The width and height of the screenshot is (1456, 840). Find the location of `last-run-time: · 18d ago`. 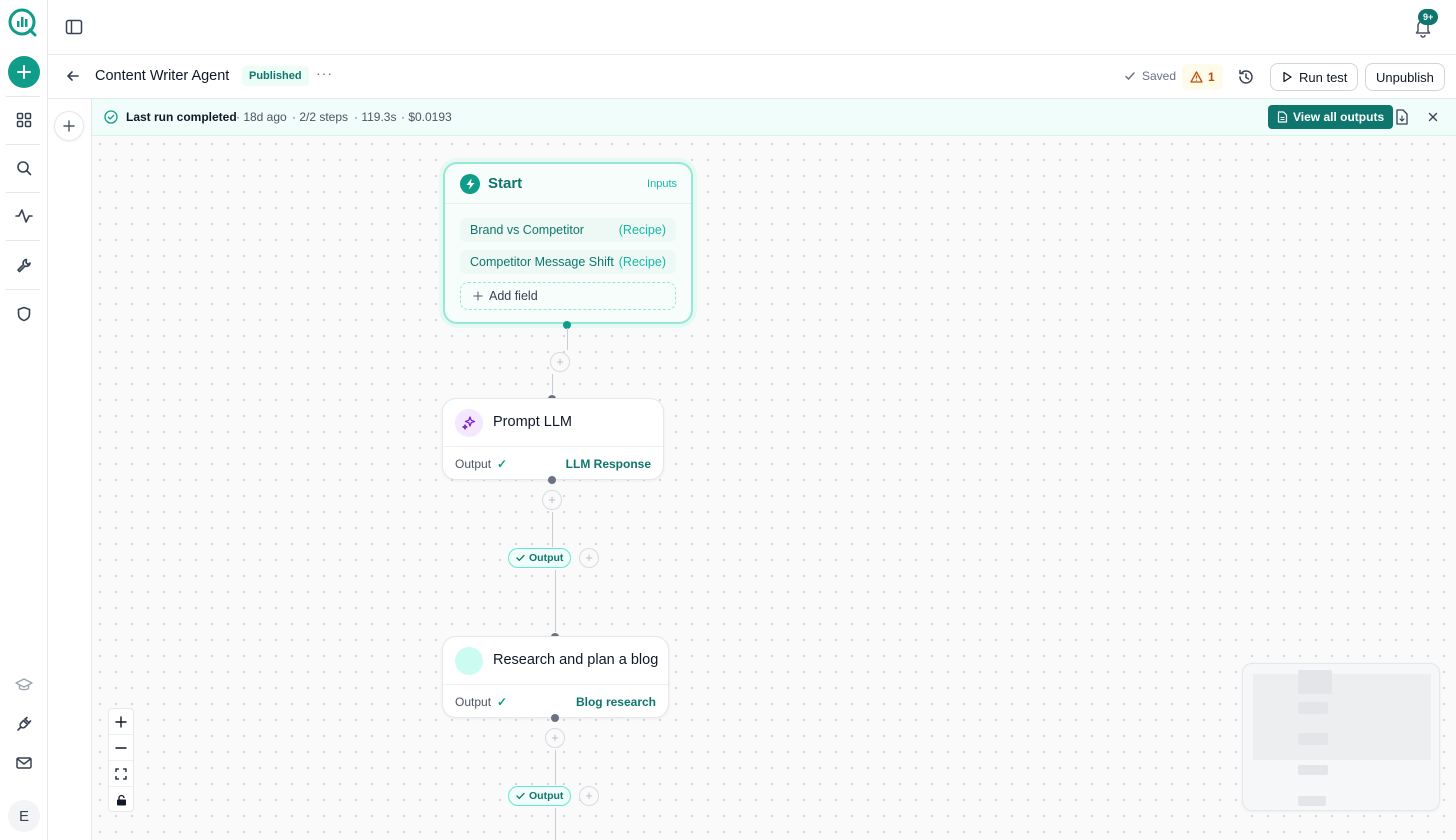

last-run-time: · 18d ago is located at coordinates (261, 117).